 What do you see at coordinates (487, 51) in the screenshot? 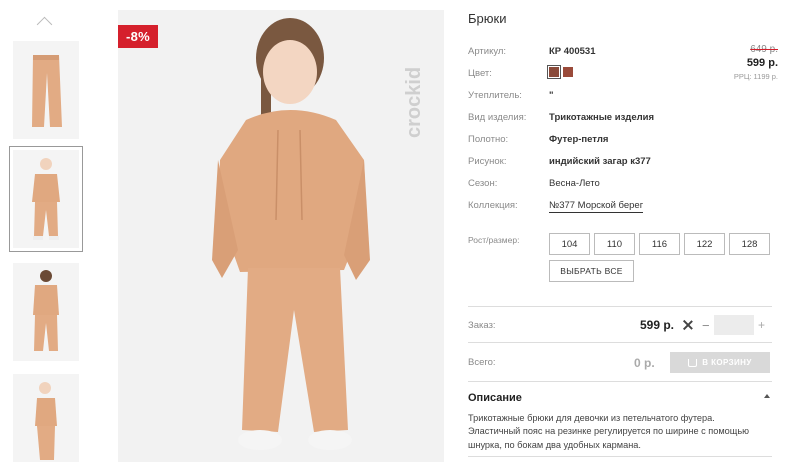
I see `spec-label: Артикул:` at bounding box center [487, 51].